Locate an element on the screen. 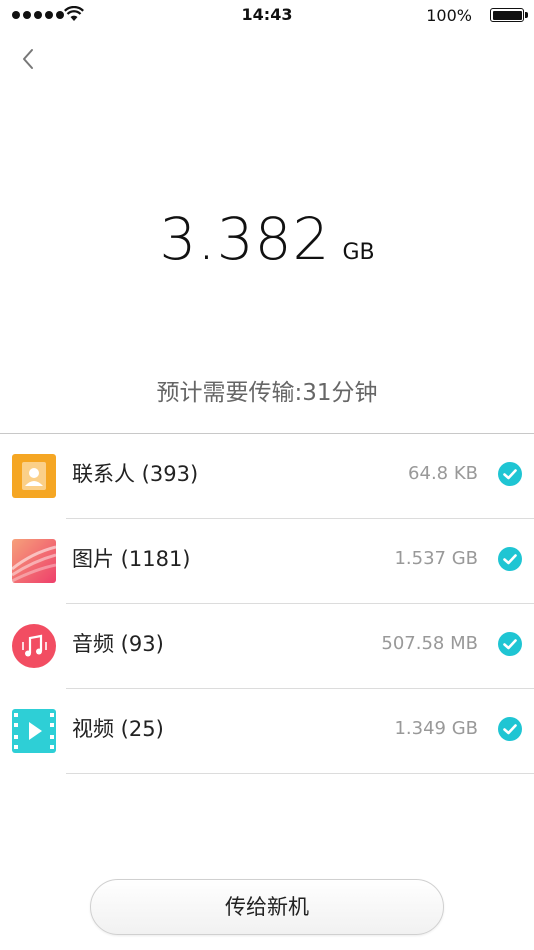 The image size is (534, 950). list-item-video: 视频 (25) 1.349 GB is located at coordinates (267, 731).